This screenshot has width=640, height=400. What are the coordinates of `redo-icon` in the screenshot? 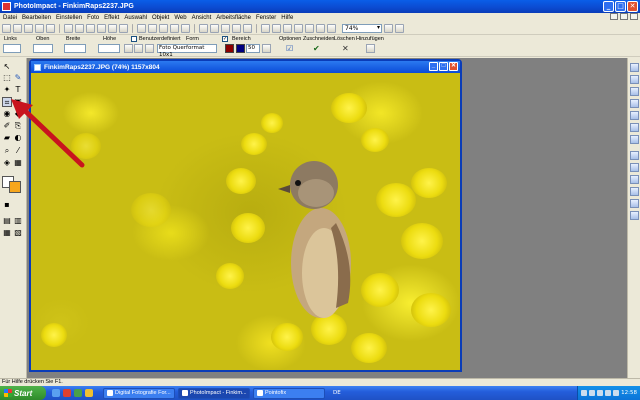 It's located at (185, 28).